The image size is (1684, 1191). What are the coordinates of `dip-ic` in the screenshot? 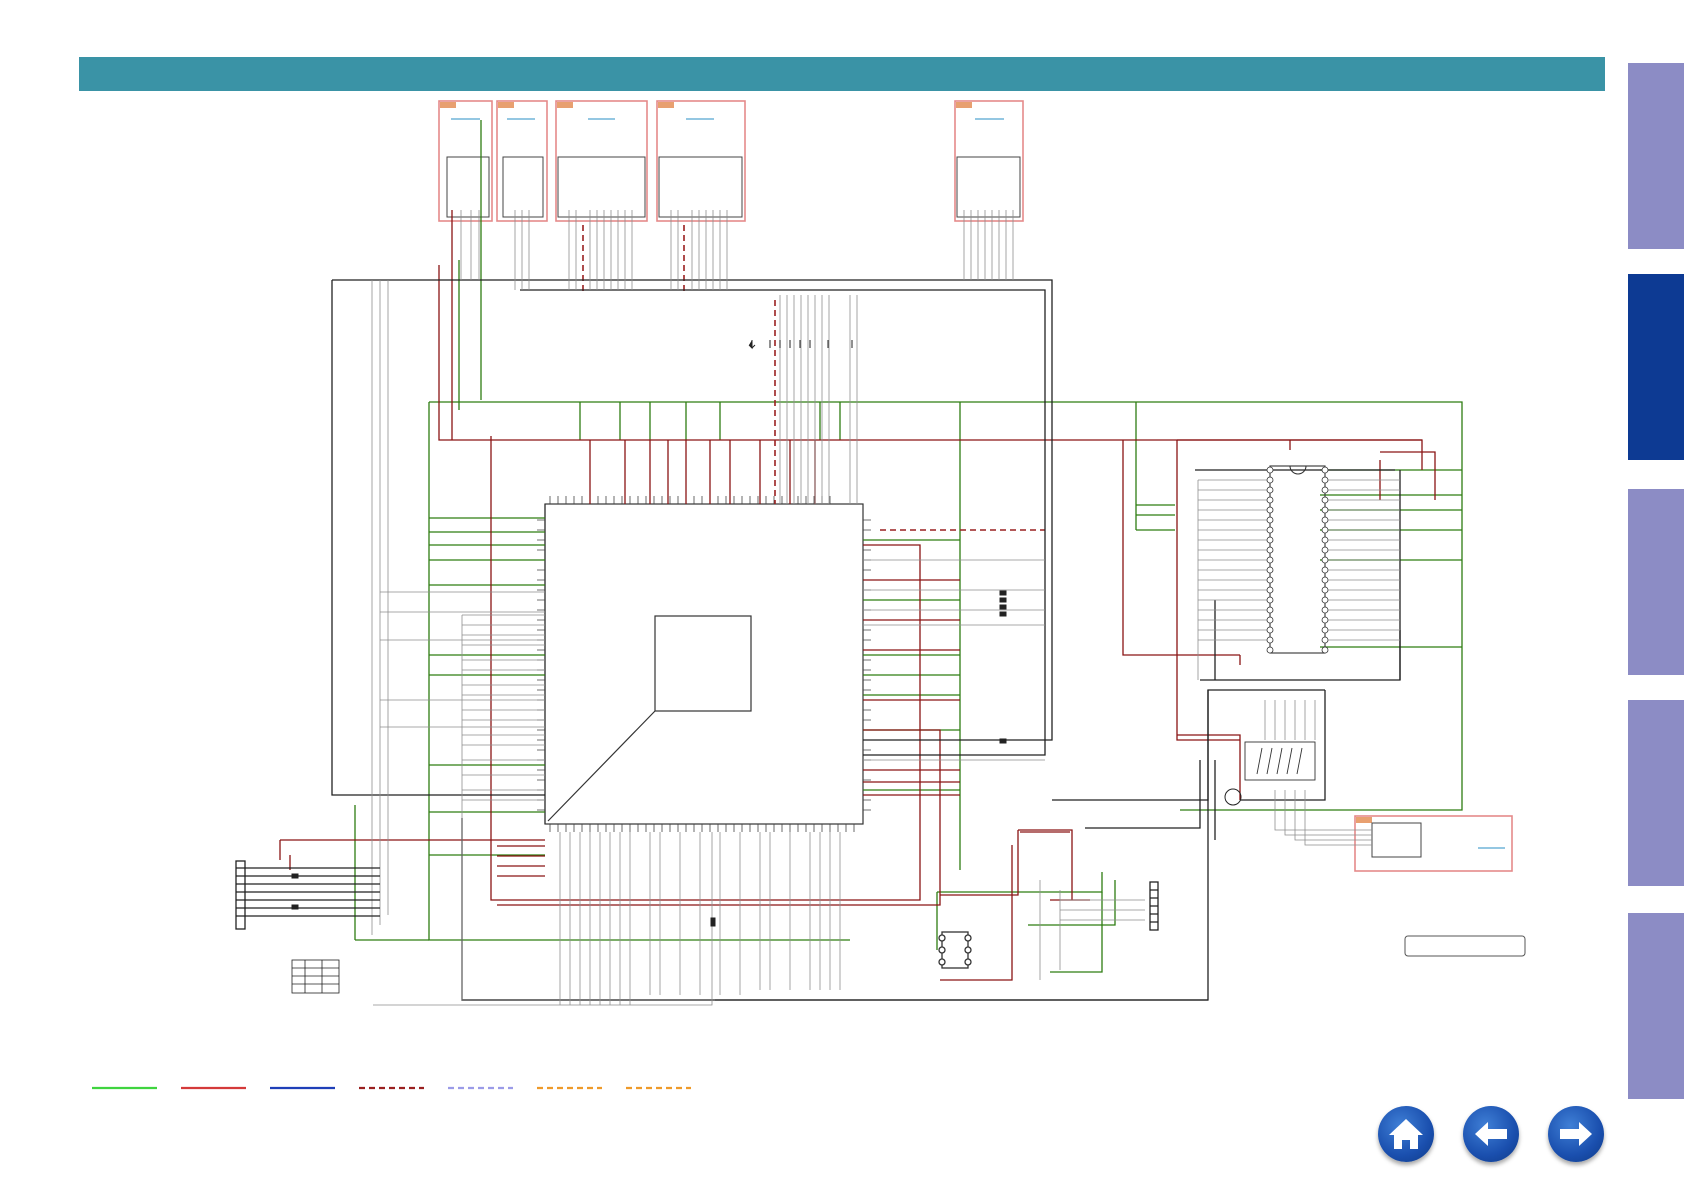 It's located at (1297, 559).